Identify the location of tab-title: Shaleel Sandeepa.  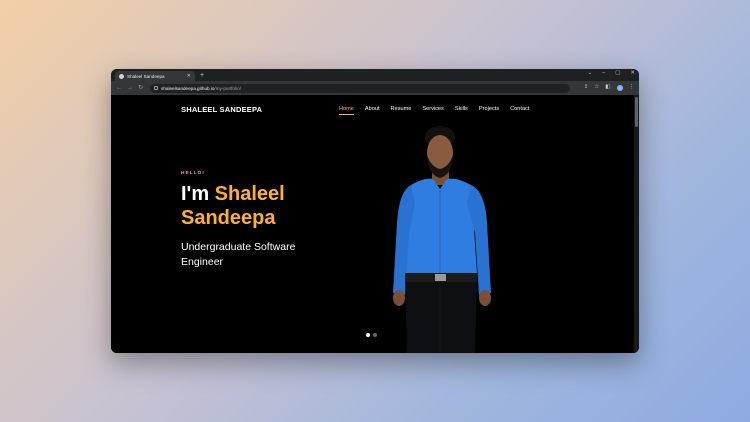
(146, 76).